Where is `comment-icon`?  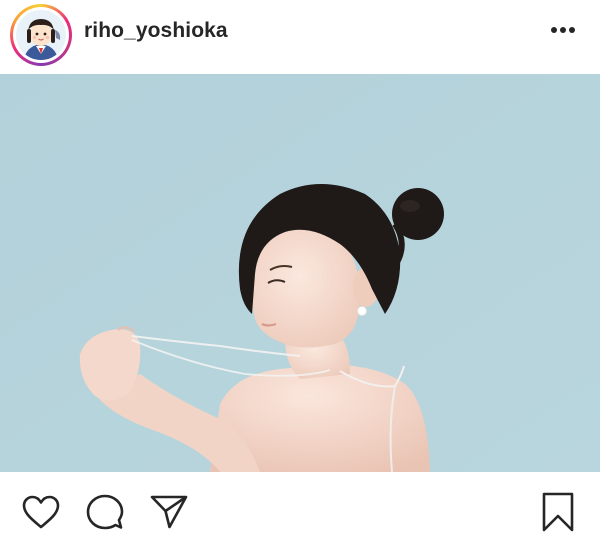
comment-icon is located at coordinates (105, 512).